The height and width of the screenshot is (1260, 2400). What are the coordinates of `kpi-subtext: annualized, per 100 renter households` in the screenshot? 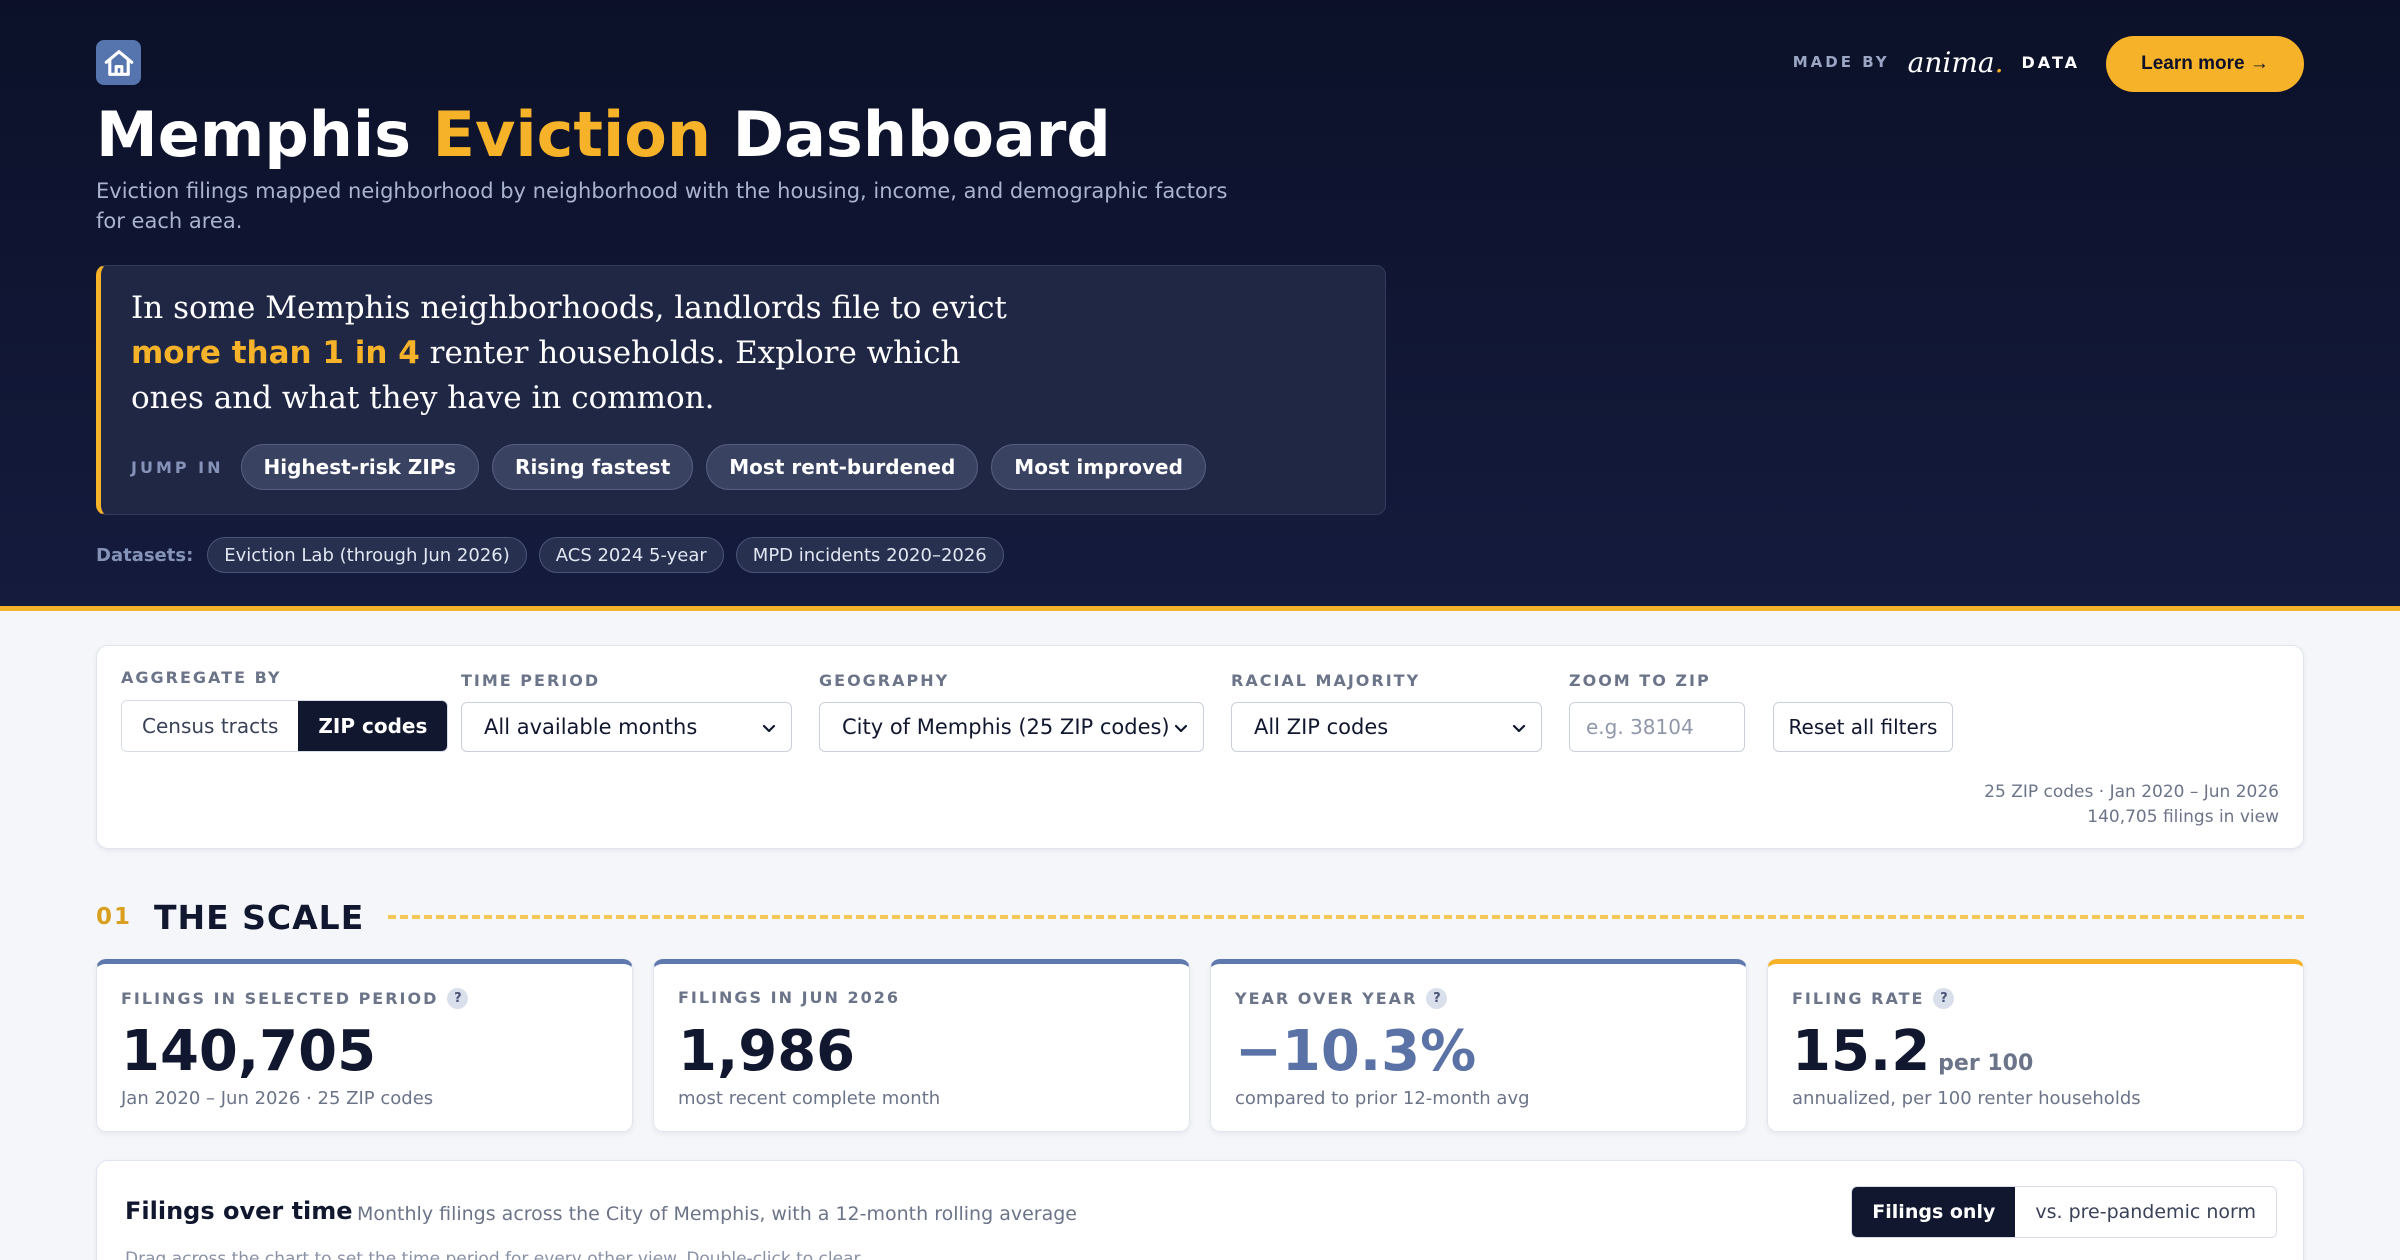 It's located at (1966, 1098).